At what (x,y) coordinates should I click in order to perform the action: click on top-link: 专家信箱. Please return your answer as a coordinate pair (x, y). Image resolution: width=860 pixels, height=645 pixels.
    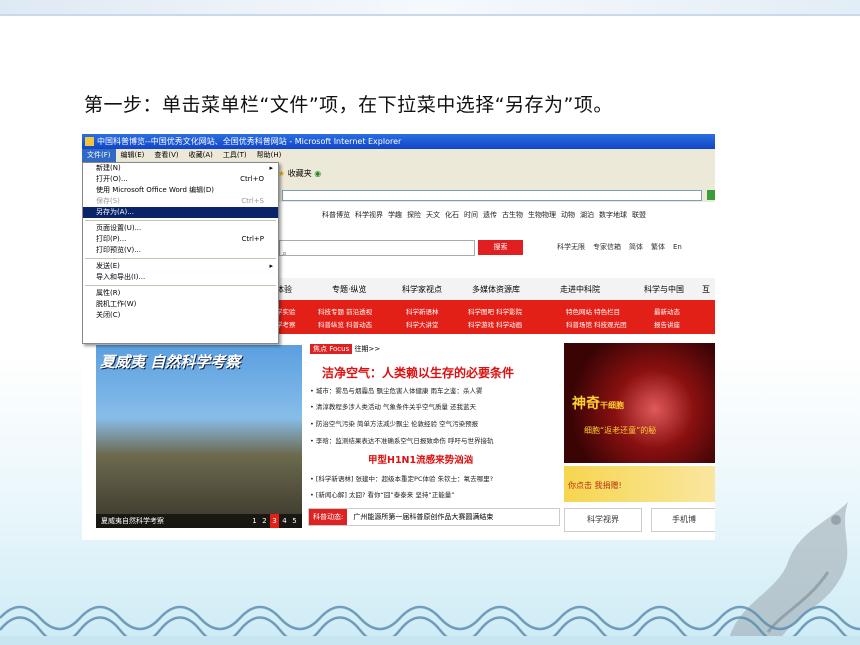
    Looking at the image, I should click on (607, 247).